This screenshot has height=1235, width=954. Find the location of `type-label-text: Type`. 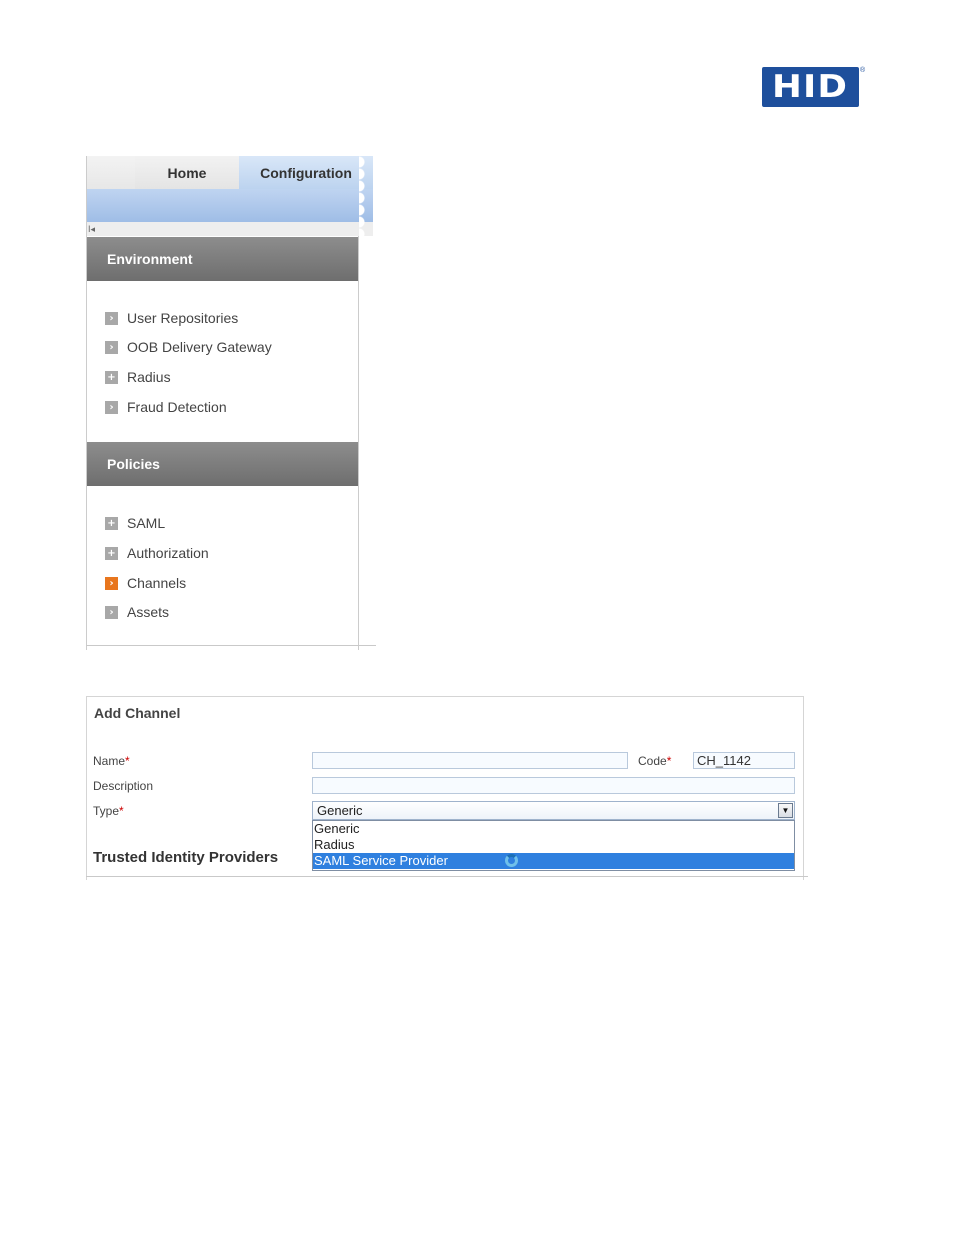

type-label-text: Type is located at coordinates (106, 811).